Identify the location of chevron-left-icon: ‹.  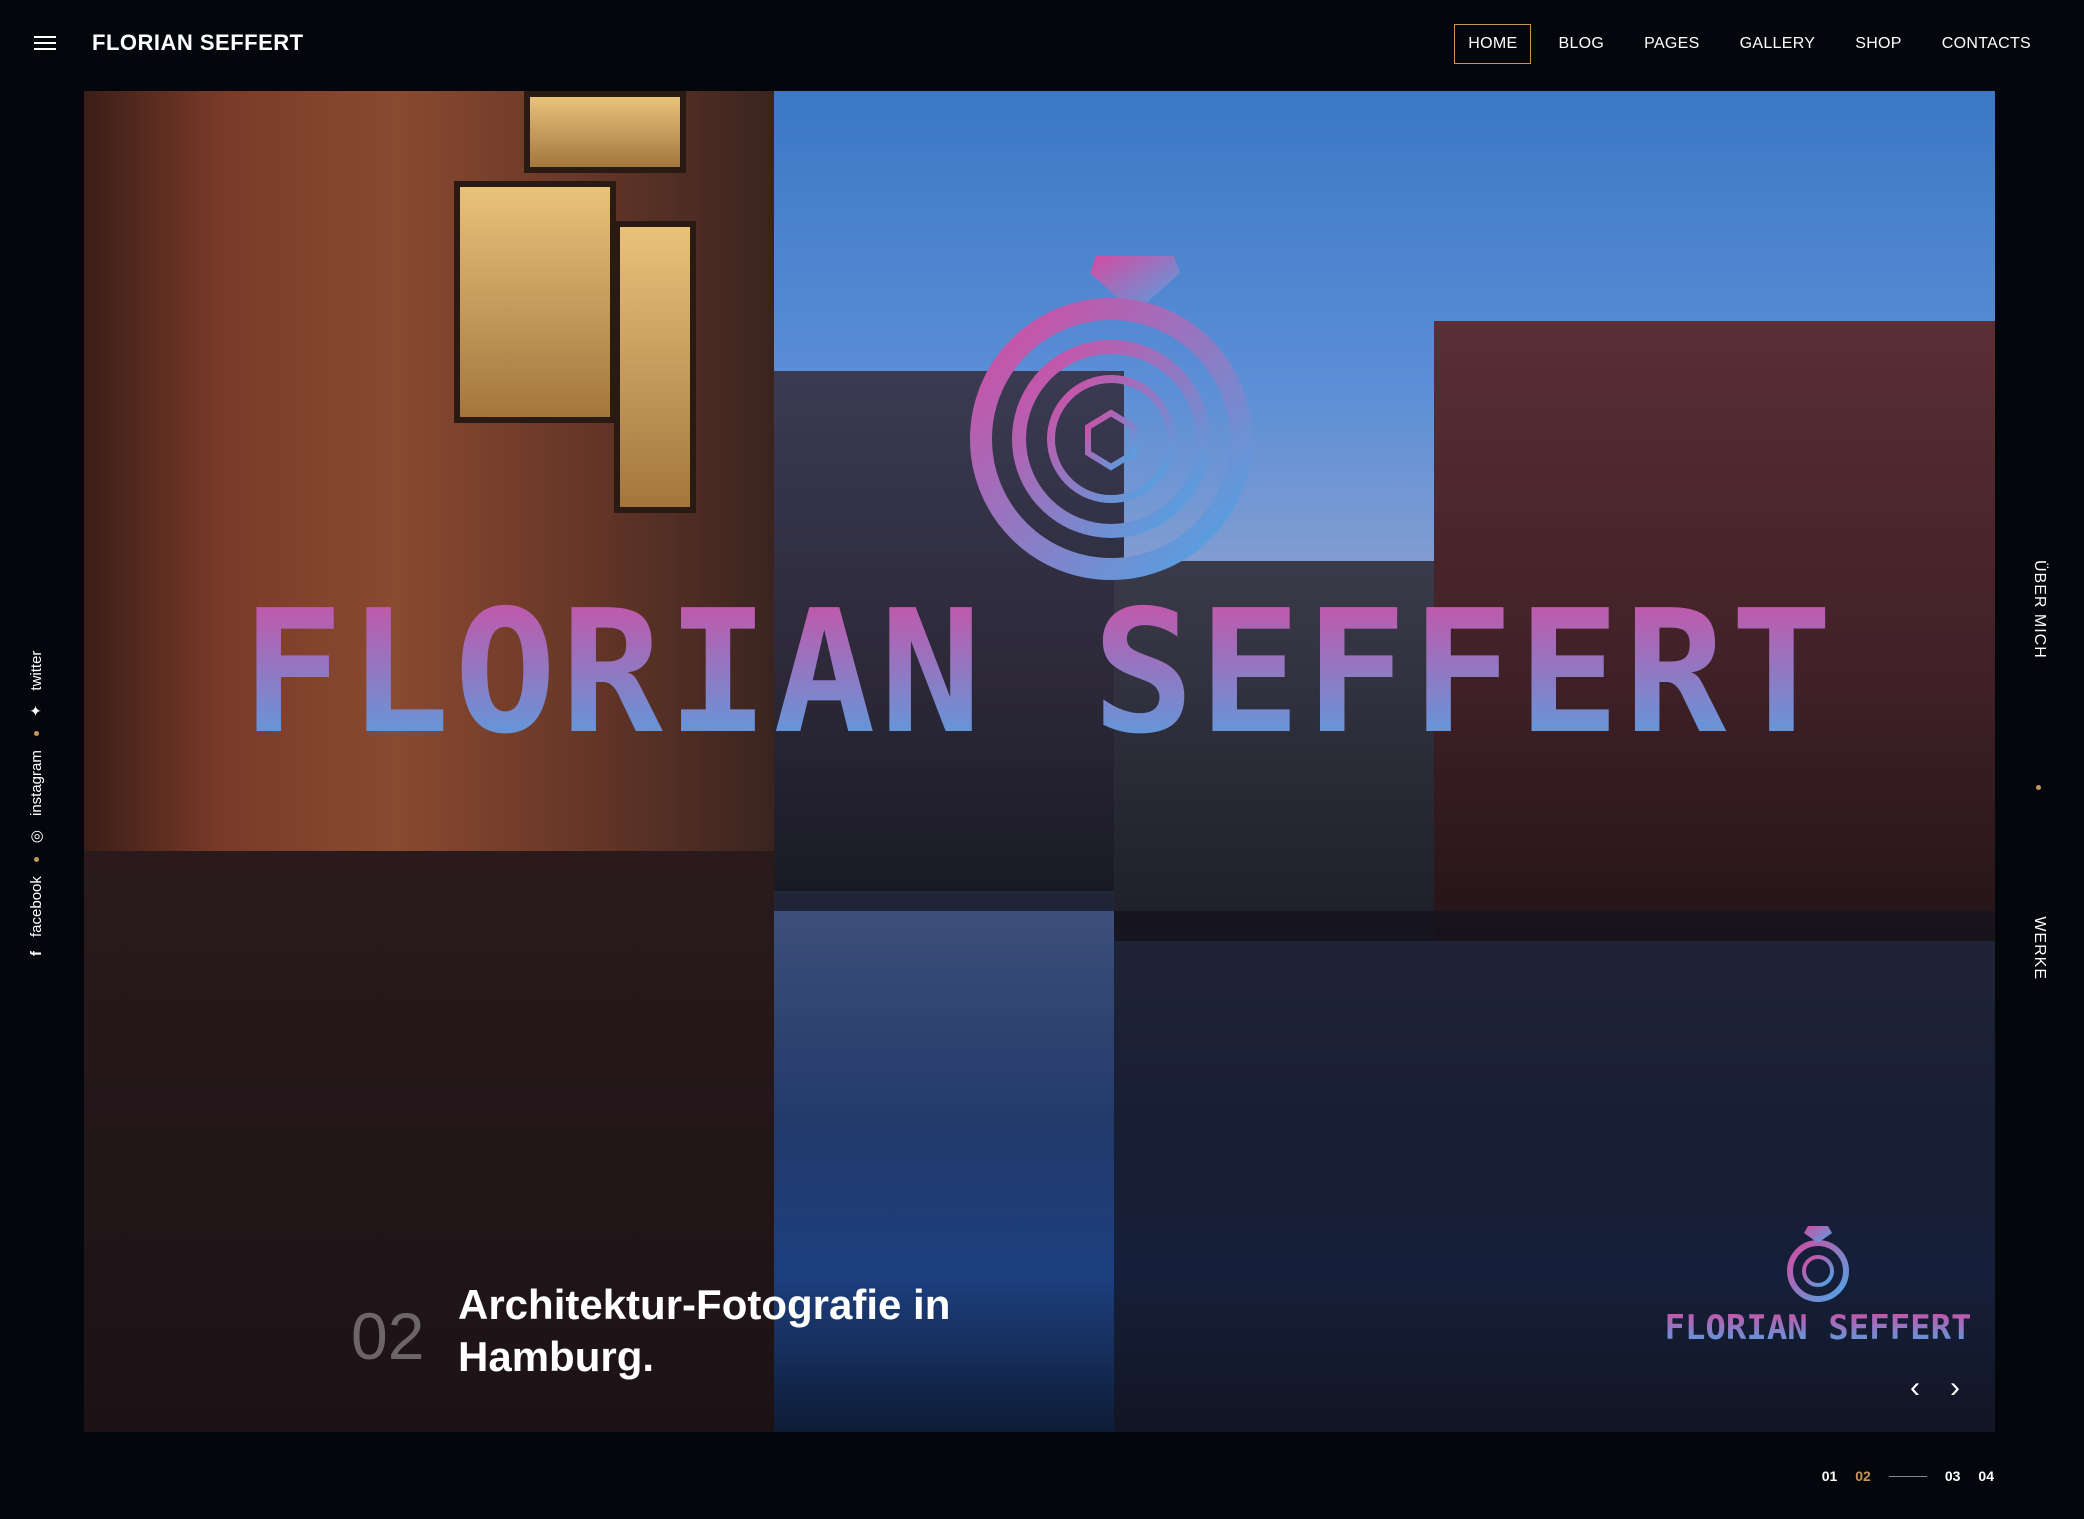
(1915, 1387).